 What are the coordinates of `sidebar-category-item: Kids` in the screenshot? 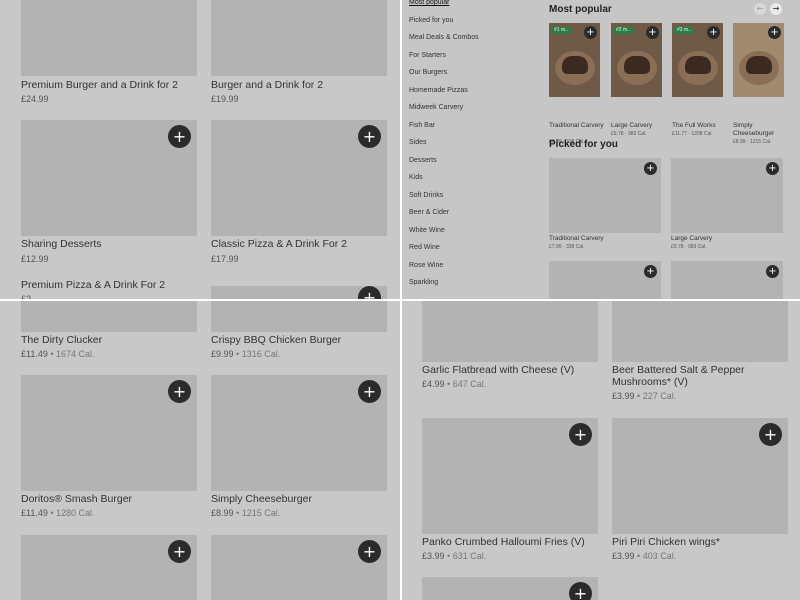 It's located at (416, 177).